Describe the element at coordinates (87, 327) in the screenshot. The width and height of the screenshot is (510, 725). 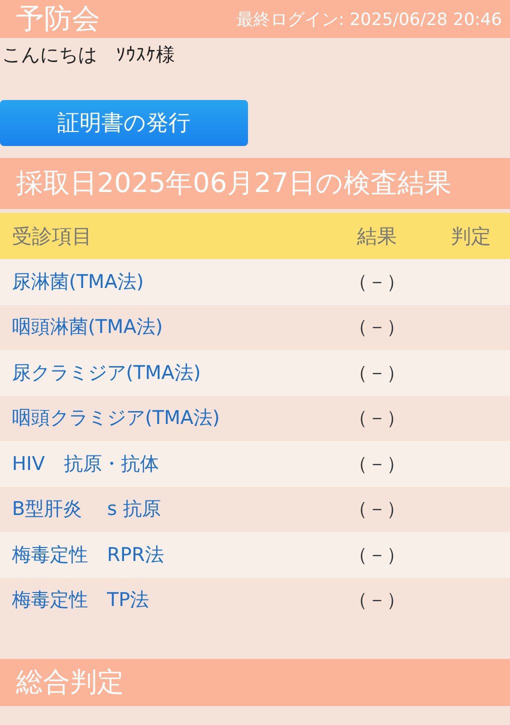
I see `test-item-name: 咽頭淋菌(TMA法)` at that location.